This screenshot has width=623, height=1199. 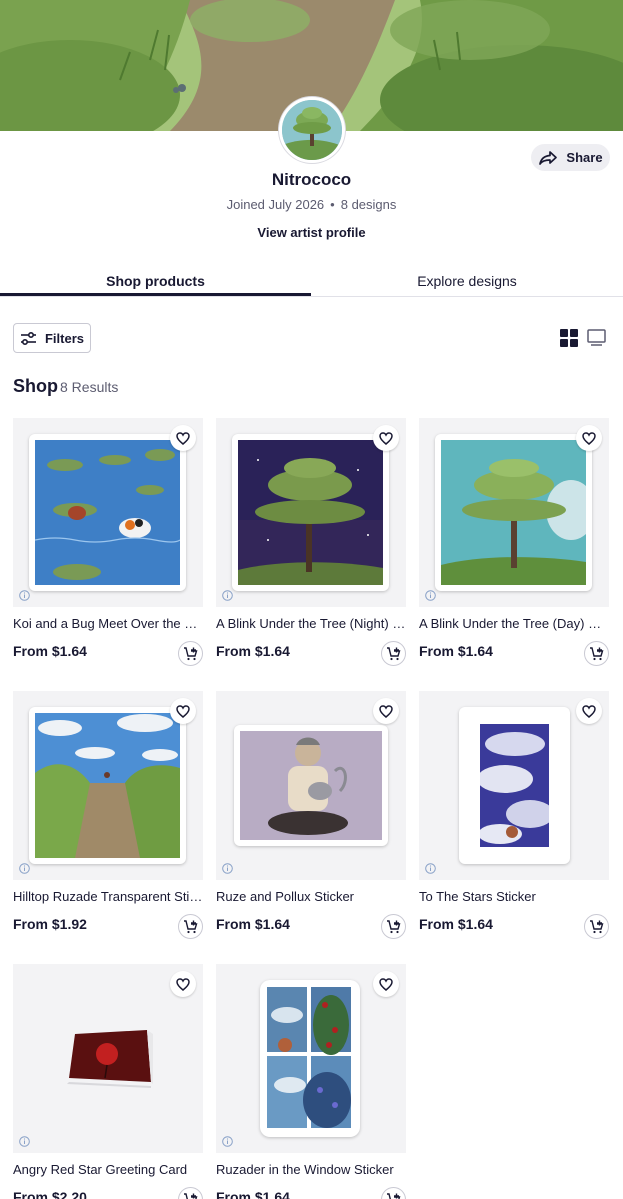 I want to click on product-title: Angry Red Star Greeting Card, so click(x=108, y=1169).